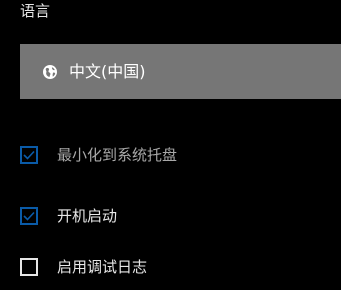 The image size is (341, 290). I want to click on language-section-label: 语言, so click(35, 11).